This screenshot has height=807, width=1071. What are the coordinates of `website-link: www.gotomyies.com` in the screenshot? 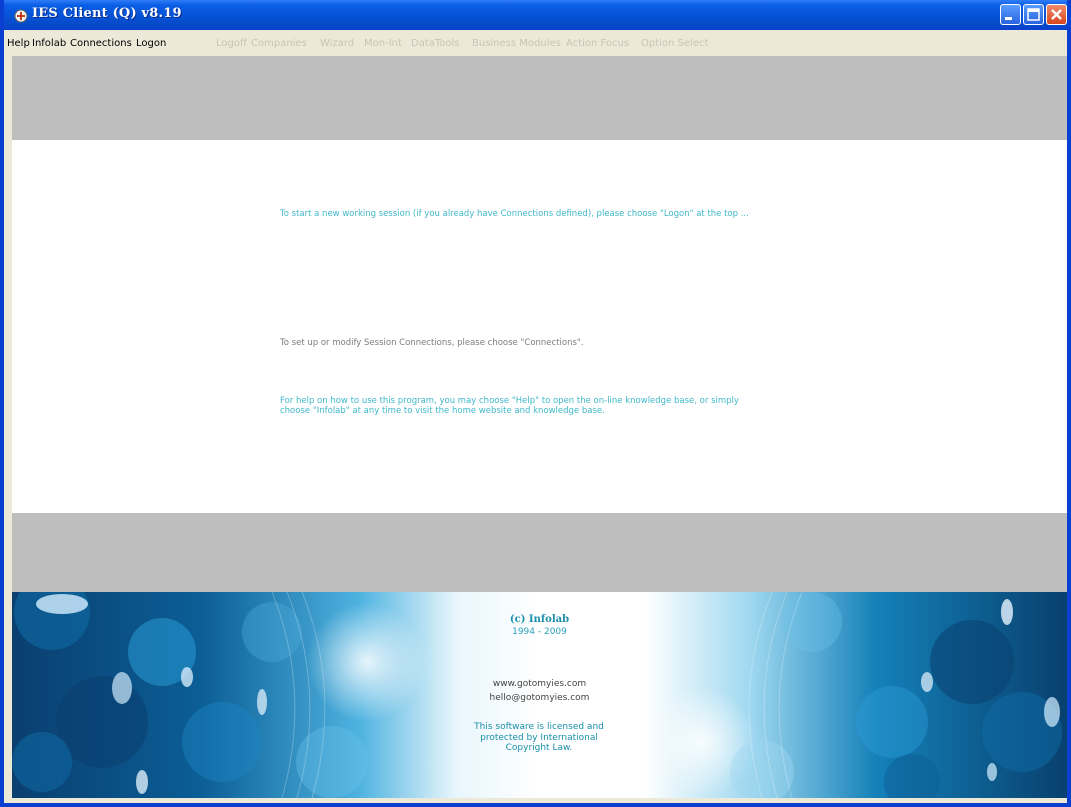 It's located at (539, 684).